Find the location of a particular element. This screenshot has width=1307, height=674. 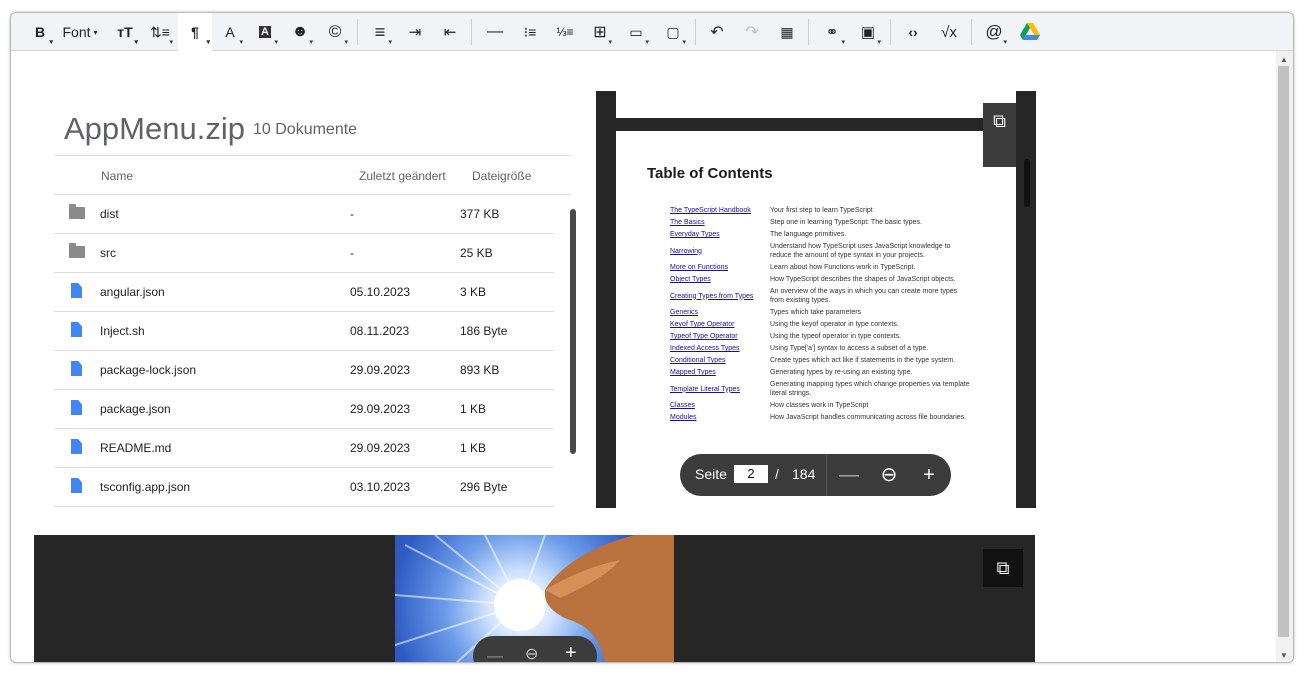

page-label: Seite is located at coordinates (711, 474).